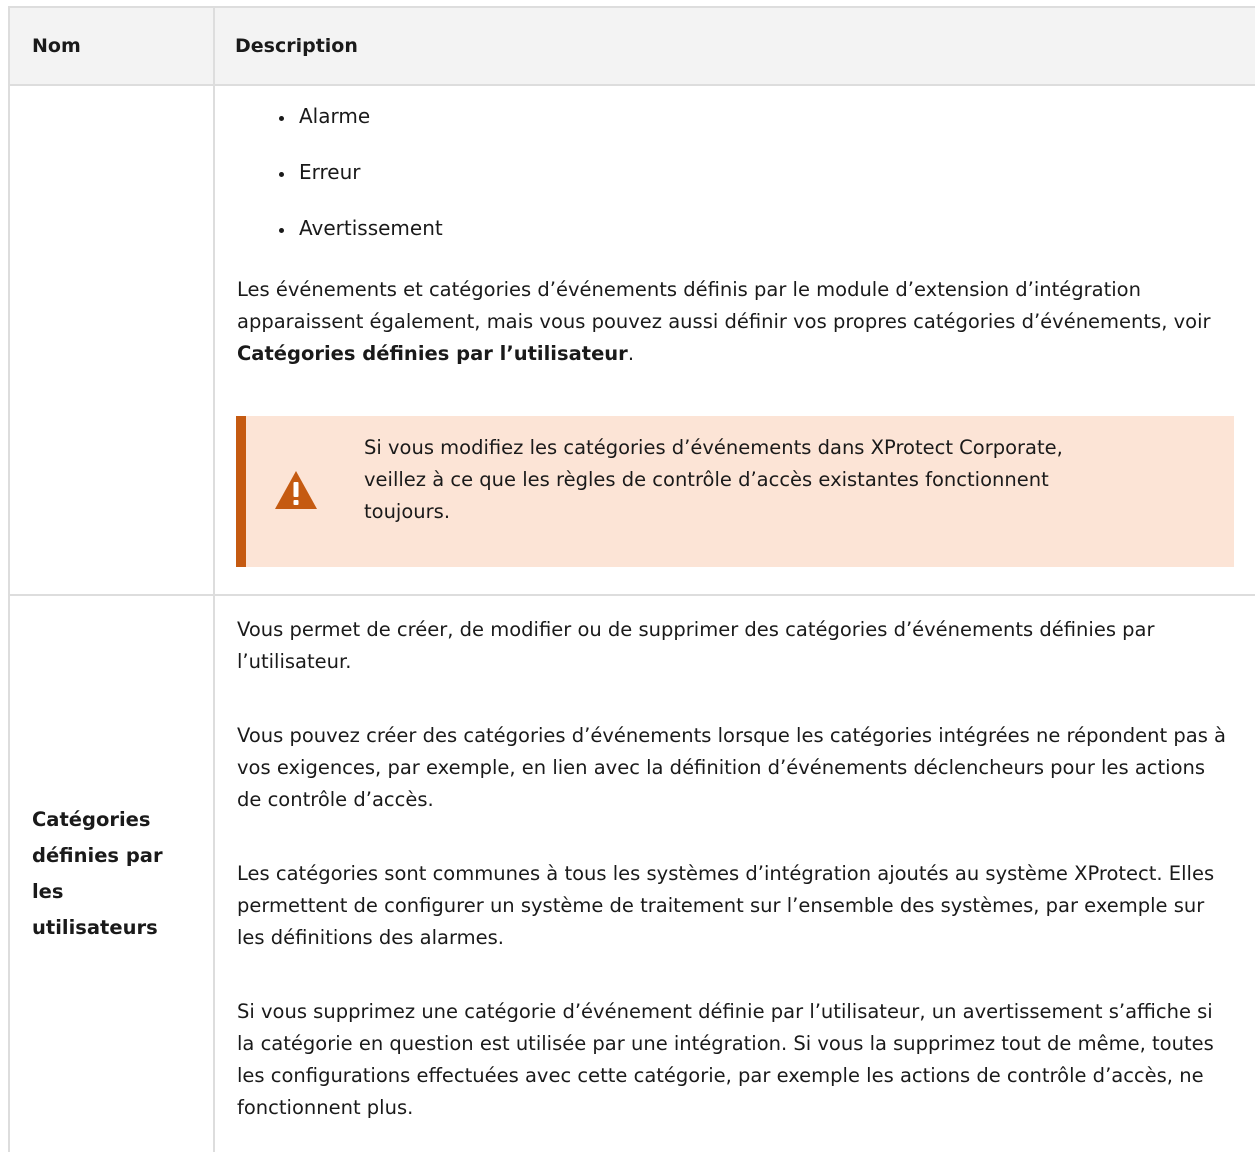 The height and width of the screenshot is (1152, 1255). I want to click on row-name-label: Catégories définies par les utilisateurs, so click(97, 873).